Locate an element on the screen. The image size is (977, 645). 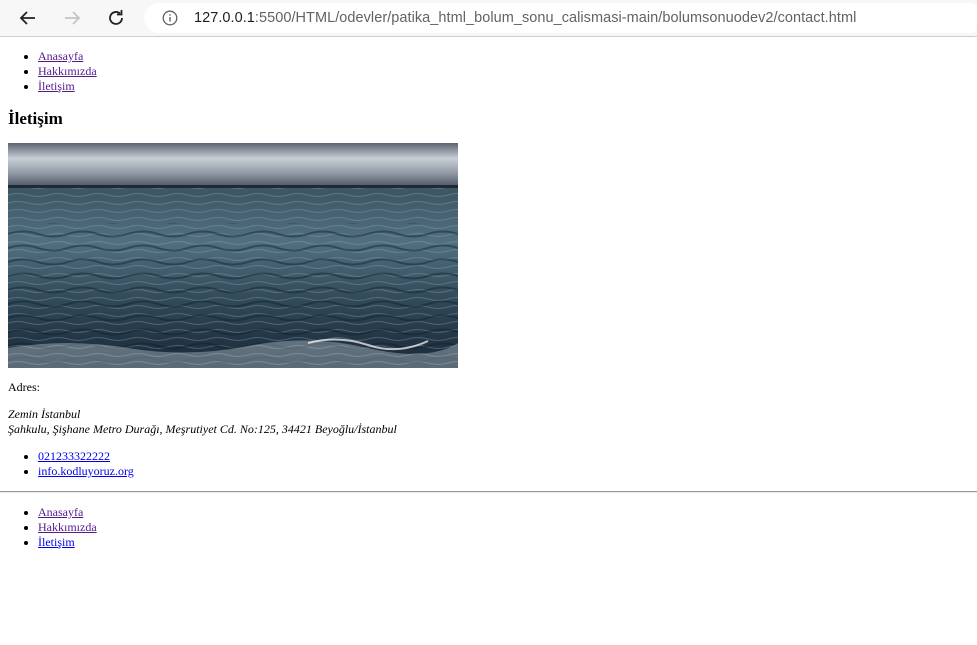
nav-link-contact: İletişim is located at coordinates (56, 86).